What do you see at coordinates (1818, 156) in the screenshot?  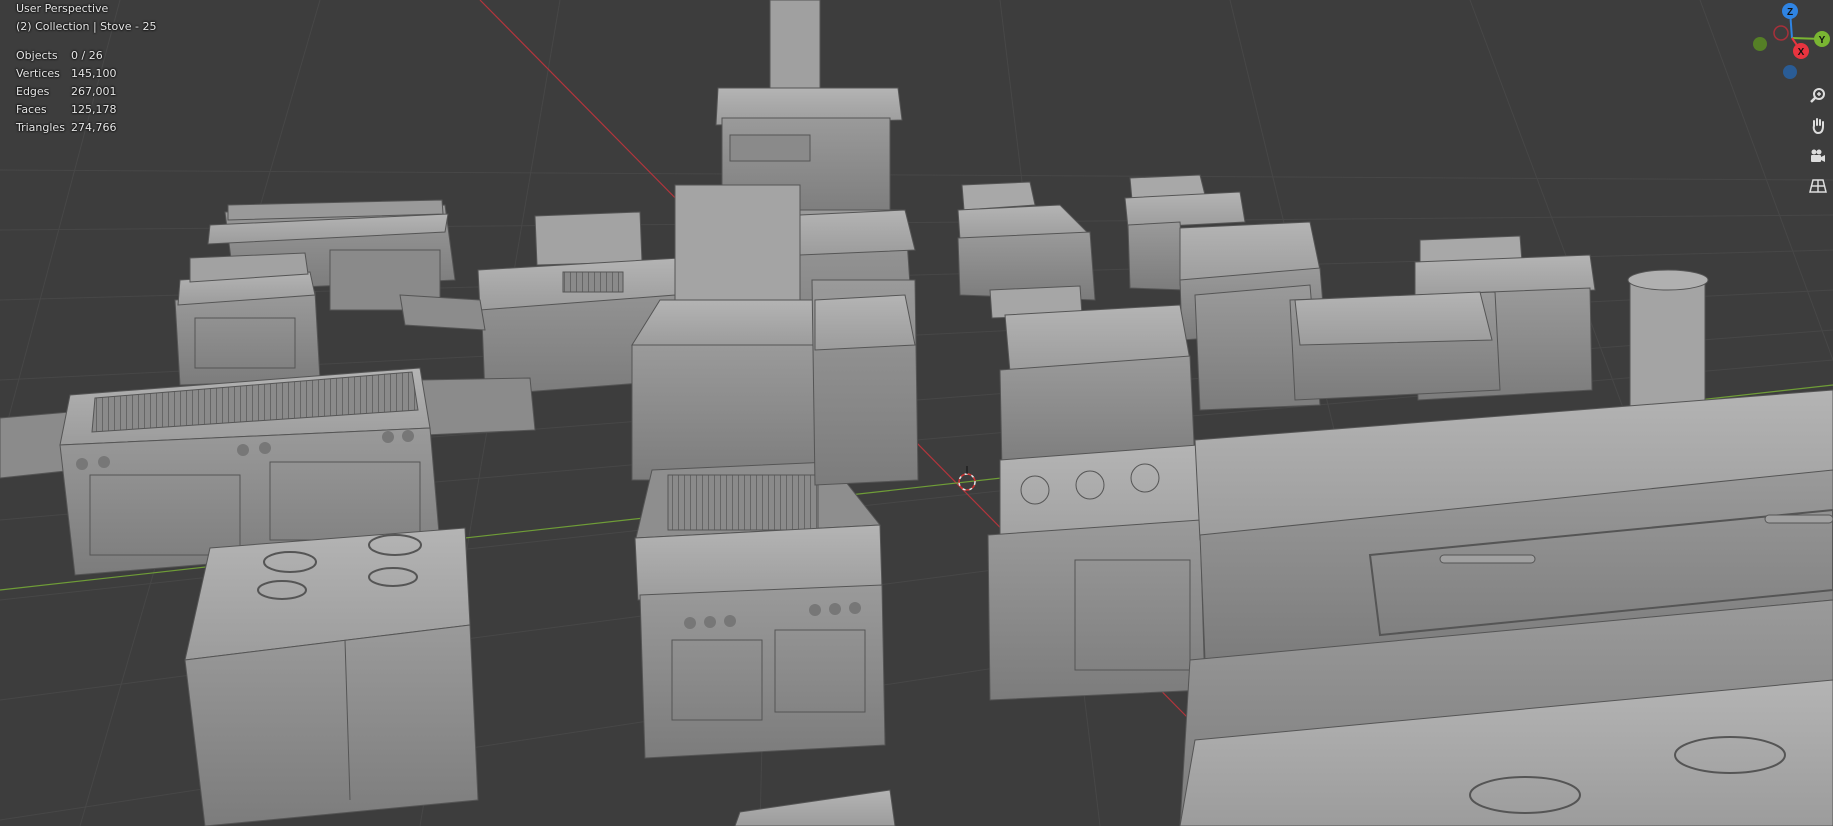 I see `camera-icon` at bounding box center [1818, 156].